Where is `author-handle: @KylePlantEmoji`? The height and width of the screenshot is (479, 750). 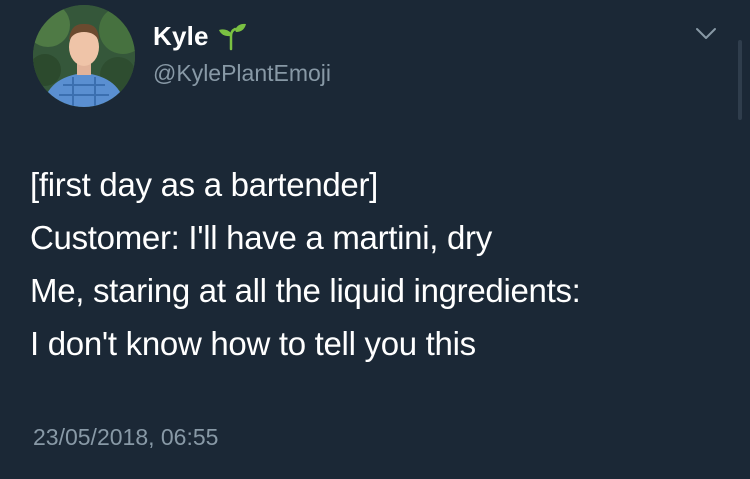 author-handle: @KylePlantEmoji is located at coordinates (242, 73).